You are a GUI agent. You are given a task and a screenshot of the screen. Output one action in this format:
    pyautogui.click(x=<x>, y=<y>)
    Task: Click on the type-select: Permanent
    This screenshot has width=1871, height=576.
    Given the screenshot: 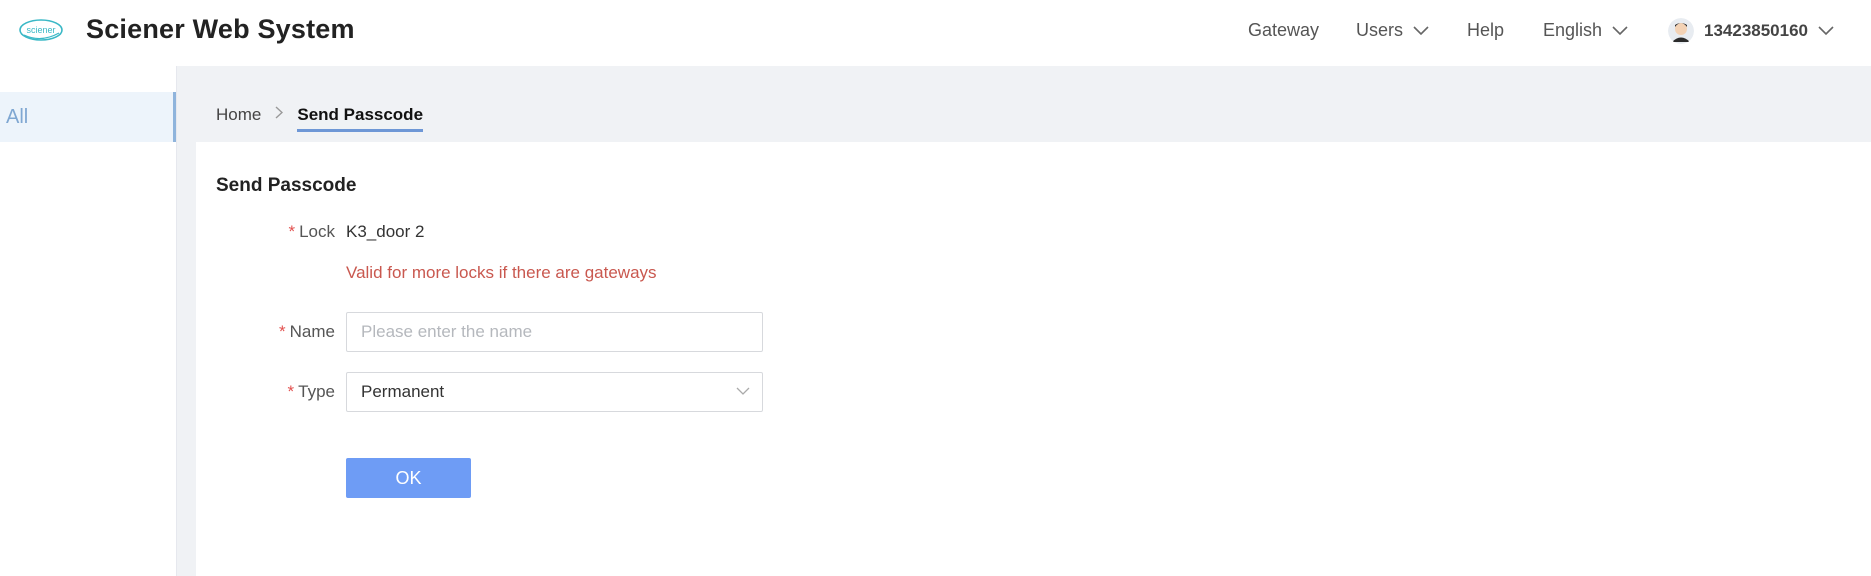 What is the action you would take?
    pyautogui.click(x=554, y=392)
    